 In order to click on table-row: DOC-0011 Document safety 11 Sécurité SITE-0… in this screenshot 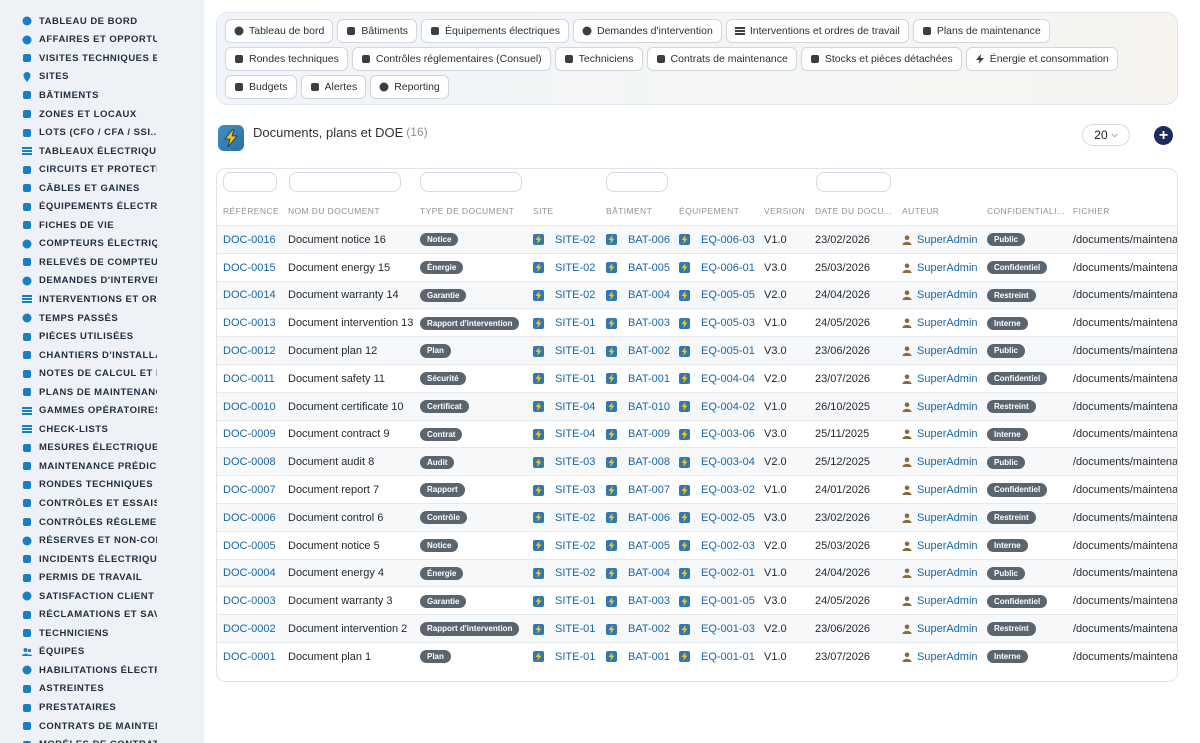, I will do `click(697, 377)`.